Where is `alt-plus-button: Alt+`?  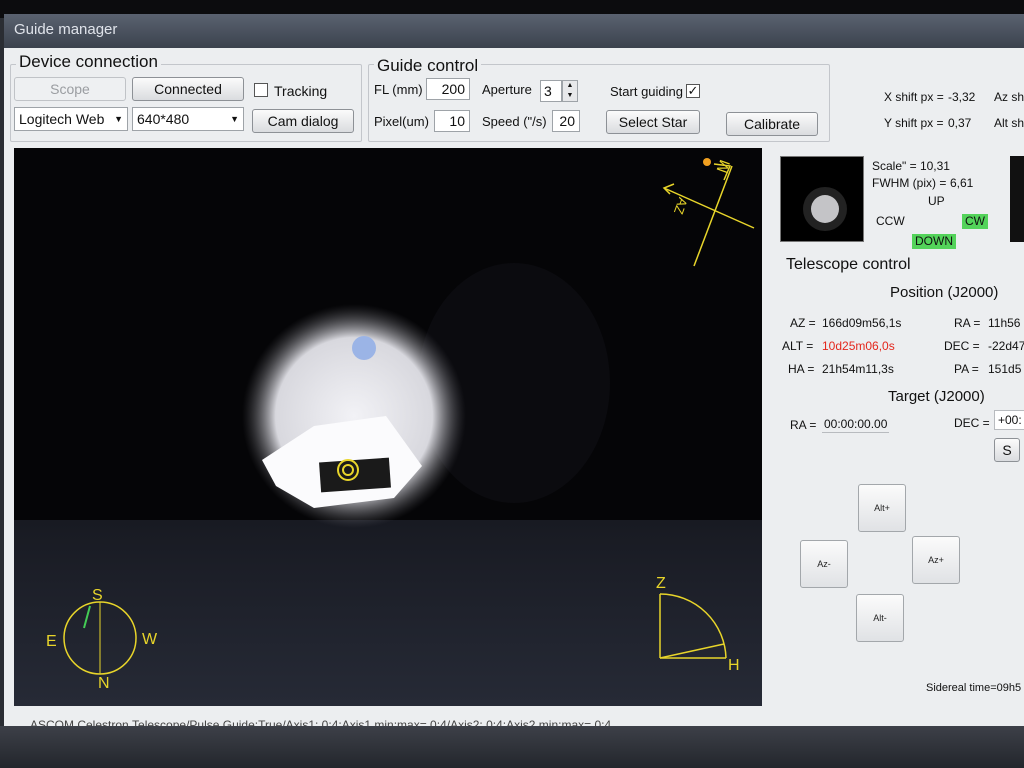 alt-plus-button: Alt+ is located at coordinates (882, 508).